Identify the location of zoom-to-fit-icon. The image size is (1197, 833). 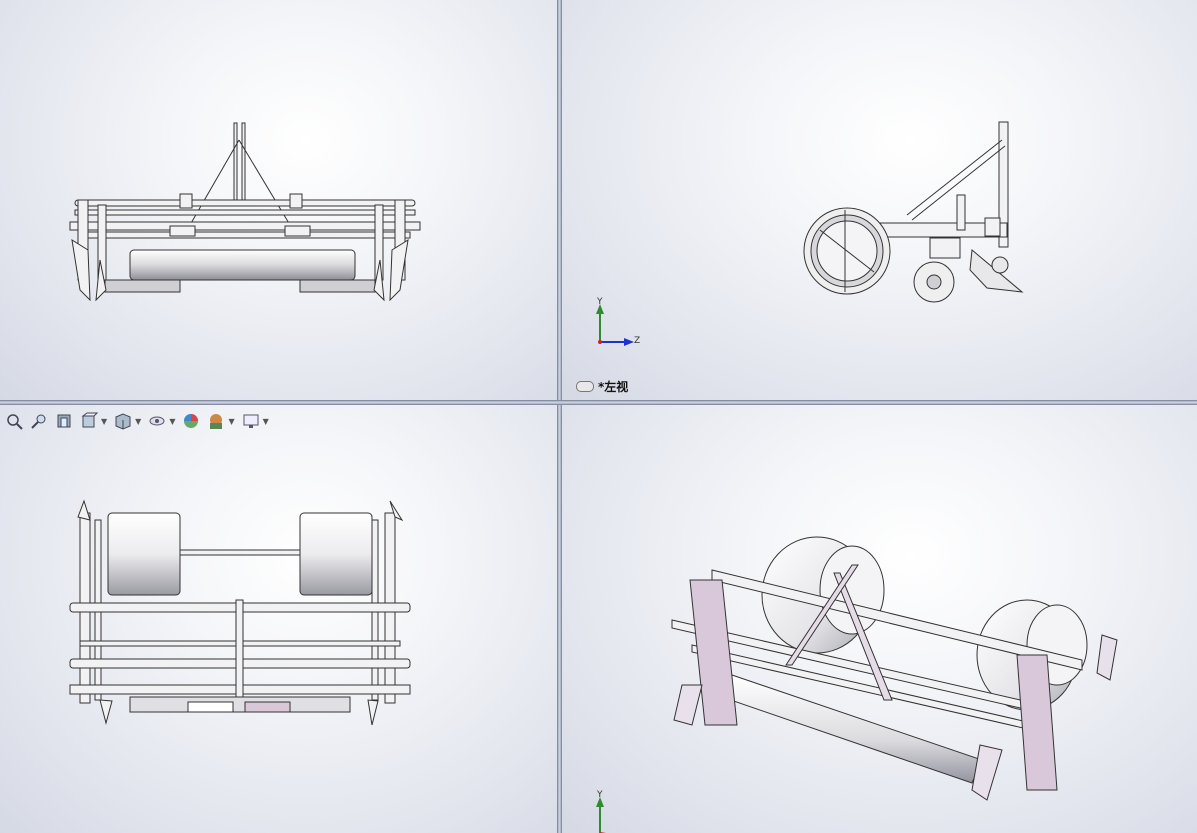
(14, 421).